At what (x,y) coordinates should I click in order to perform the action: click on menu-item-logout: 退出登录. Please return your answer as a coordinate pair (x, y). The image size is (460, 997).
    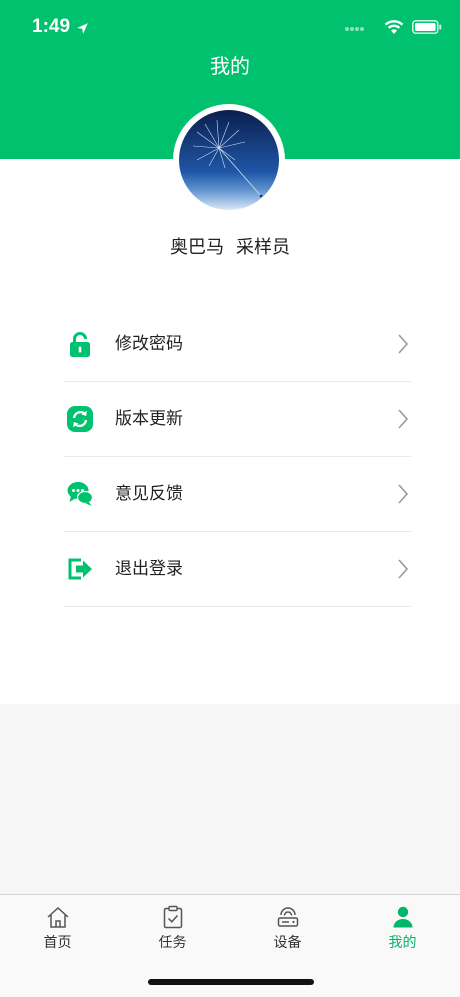
    Looking at the image, I should click on (237, 569).